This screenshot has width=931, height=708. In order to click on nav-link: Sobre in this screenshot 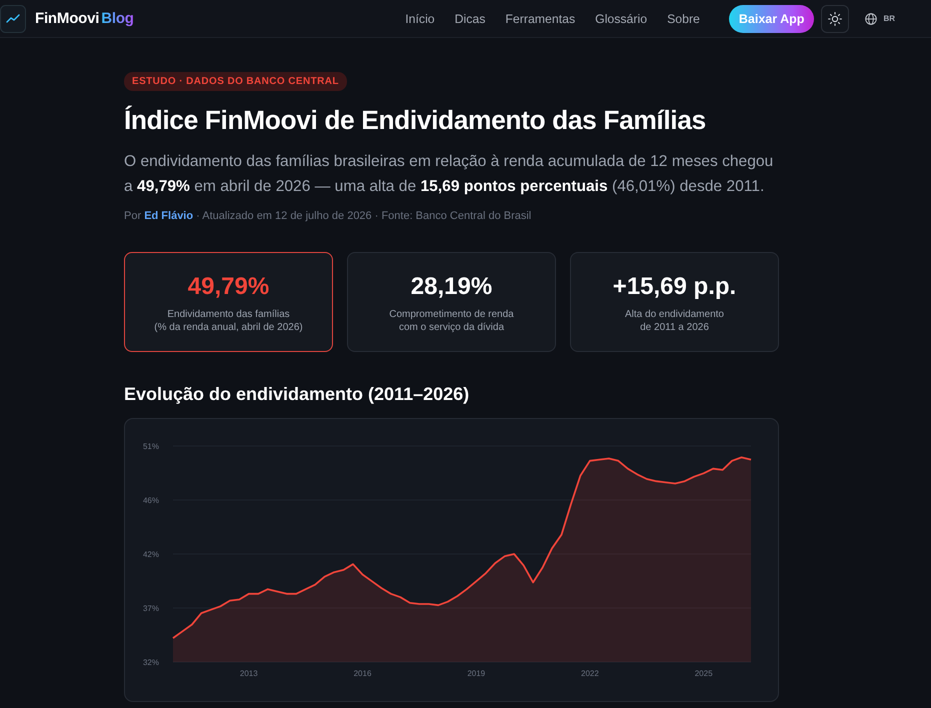, I will do `click(683, 19)`.